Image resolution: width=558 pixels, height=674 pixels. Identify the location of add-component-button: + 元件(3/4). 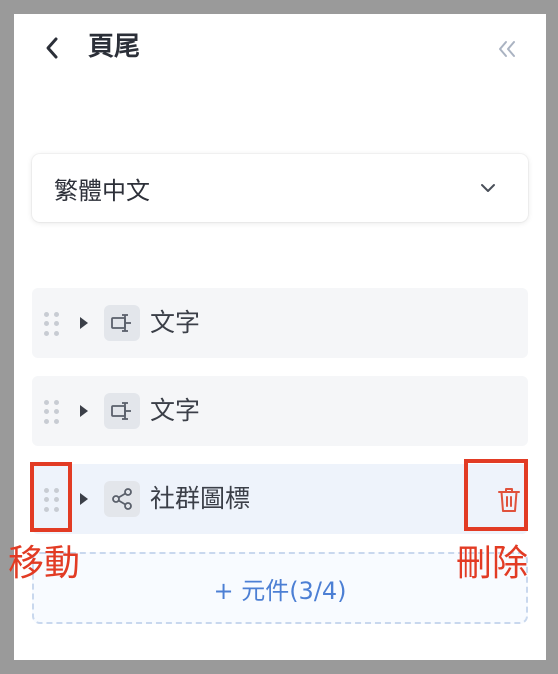
(280, 588).